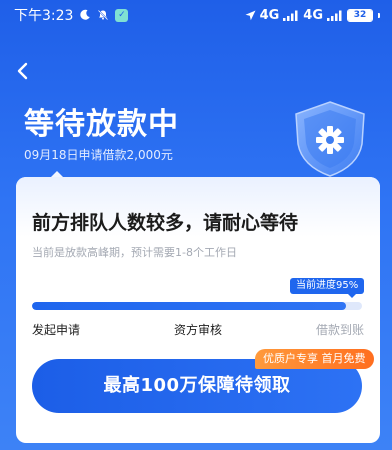  I want to click on network-type-1: 4G, so click(269, 15).